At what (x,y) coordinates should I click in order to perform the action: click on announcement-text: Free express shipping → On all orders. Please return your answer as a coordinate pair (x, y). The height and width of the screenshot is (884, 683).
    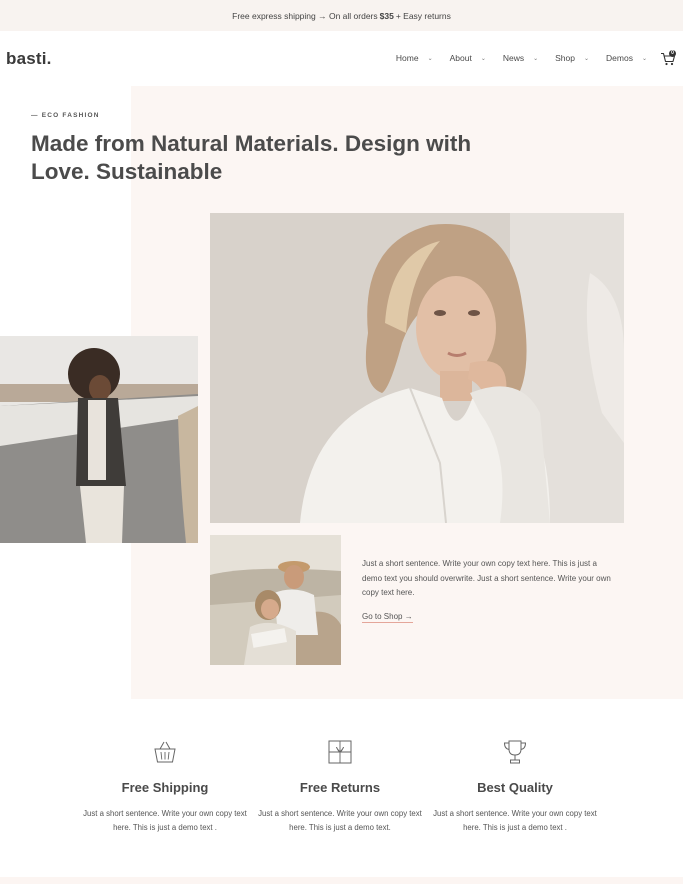
    Looking at the image, I should click on (305, 15).